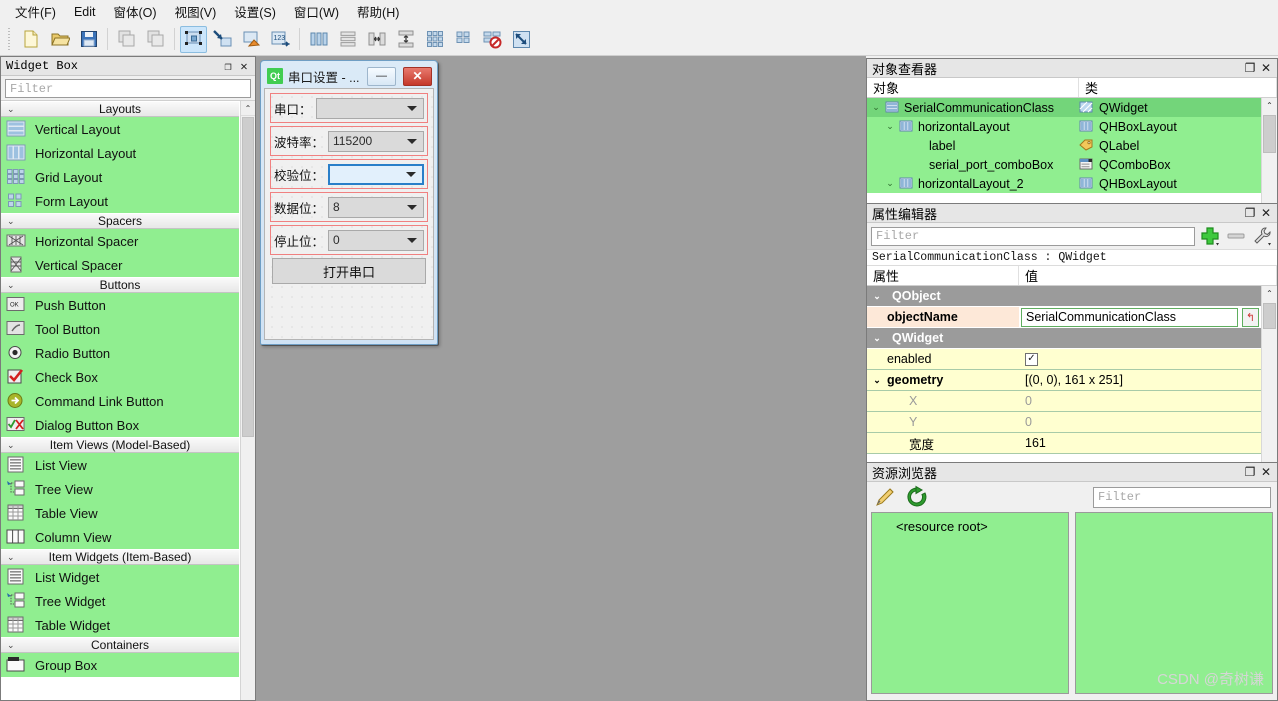 The width and height of the screenshot is (1278, 701). What do you see at coordinates (316, 12) in the screenshot?
I see `menu-window: 窗口(W)` at bounding box center [316, 12].